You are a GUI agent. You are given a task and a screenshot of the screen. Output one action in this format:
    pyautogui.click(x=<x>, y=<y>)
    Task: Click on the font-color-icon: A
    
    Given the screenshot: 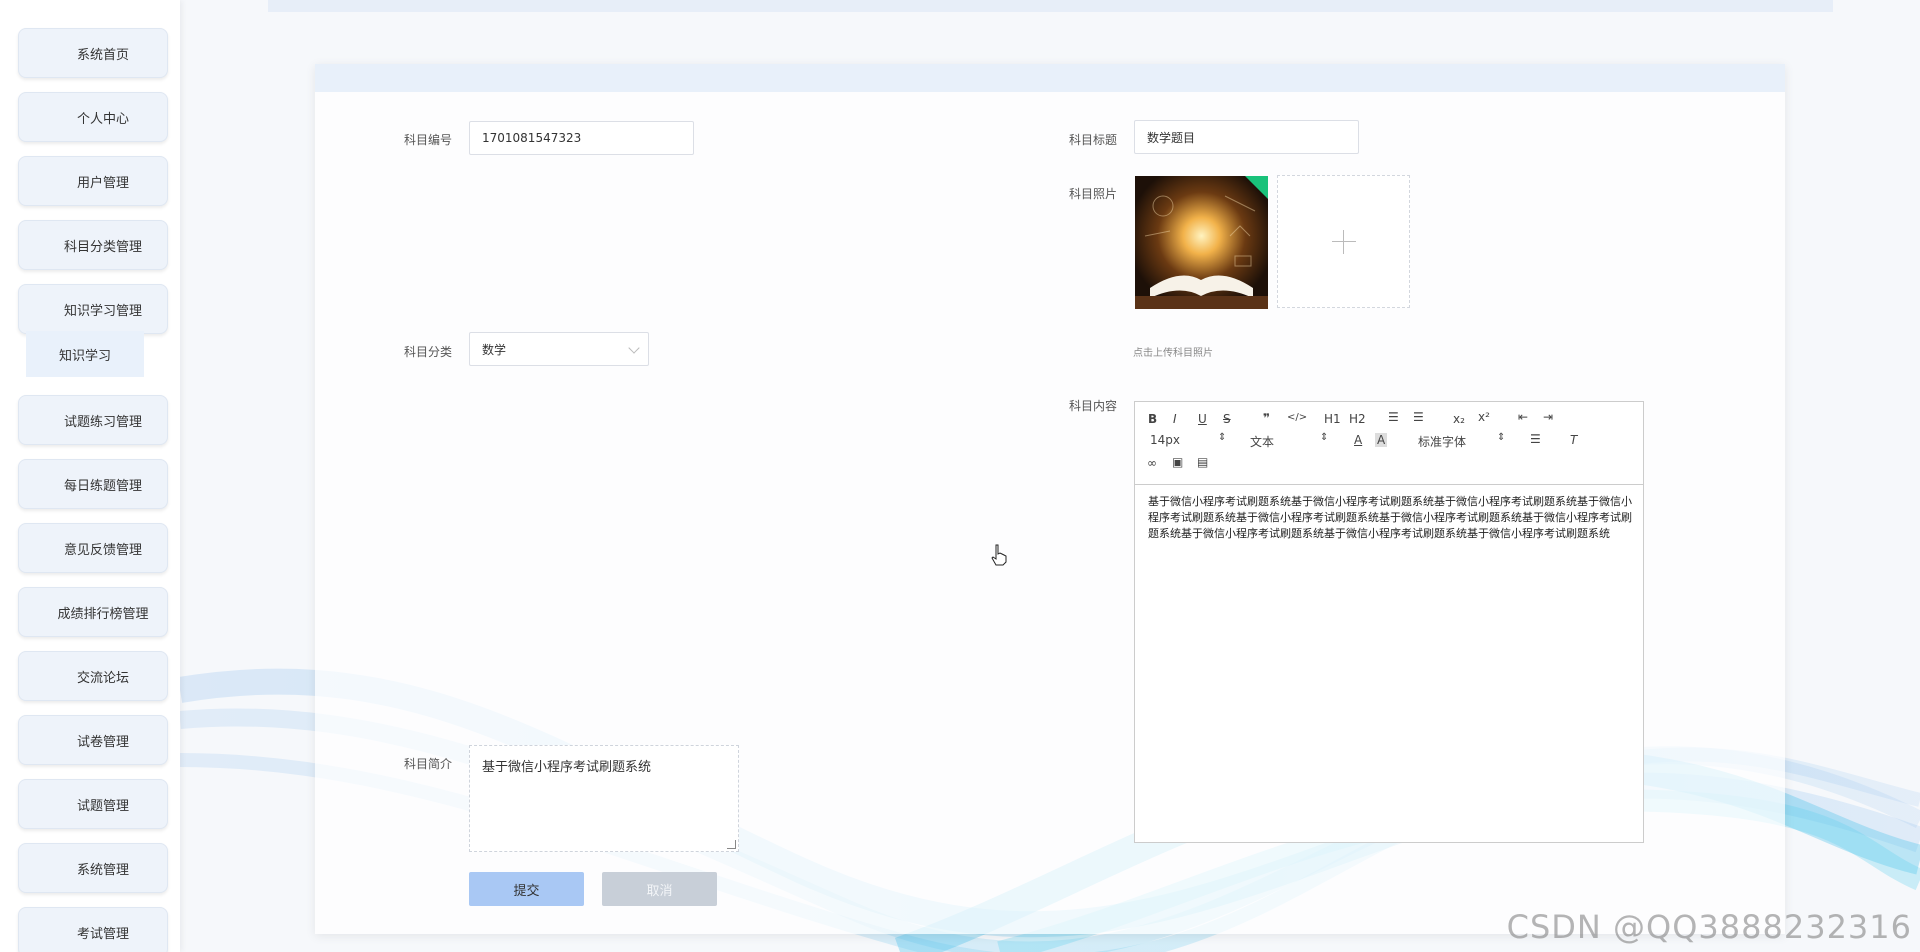 What is the action you would take?
    pyautogui.click(x=1358, y=440)
    